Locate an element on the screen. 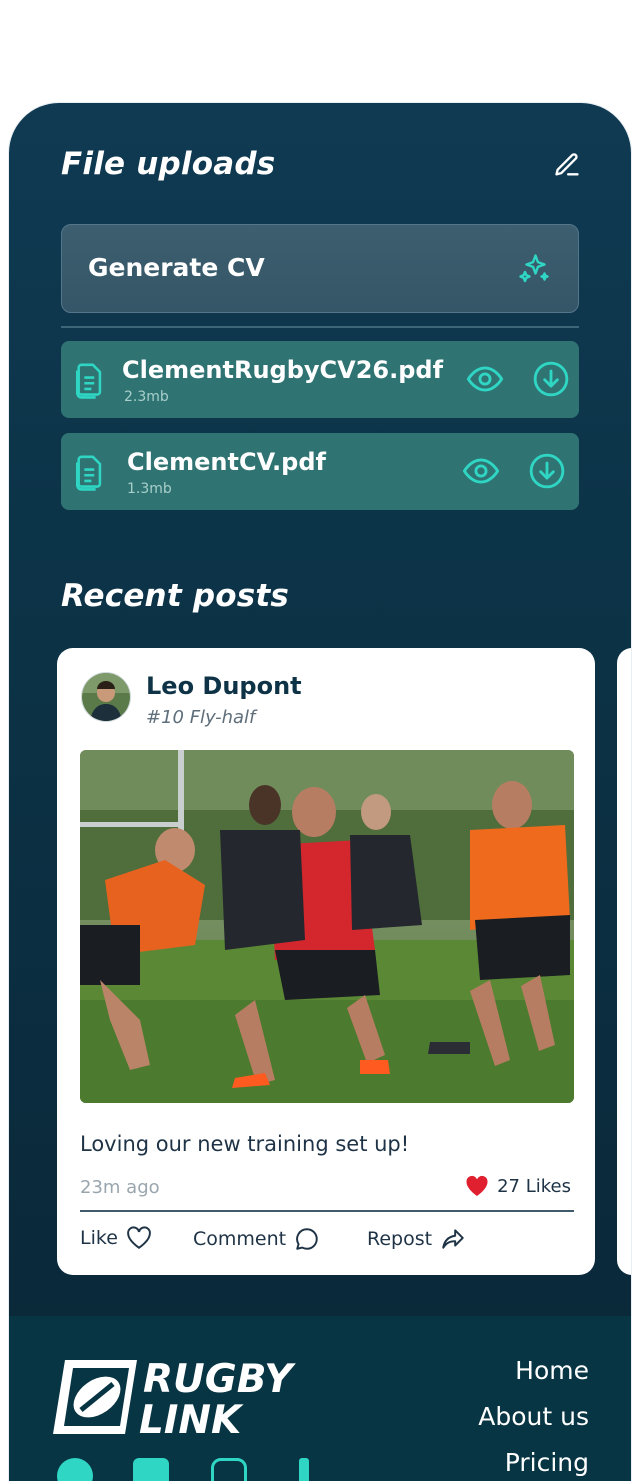  post-divider is located at coordinates (327, 1211).